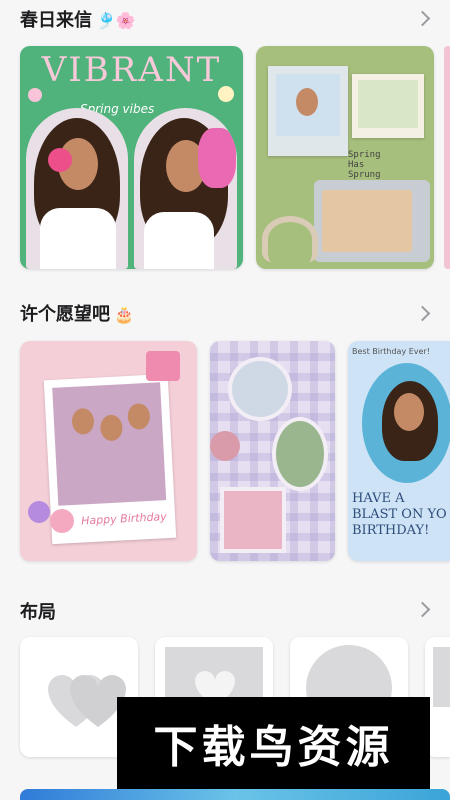  What do you see at coordinates (131, 70) in the screenshot?
I see `card-title: VIBRANT` at bounding box center [131, 70].